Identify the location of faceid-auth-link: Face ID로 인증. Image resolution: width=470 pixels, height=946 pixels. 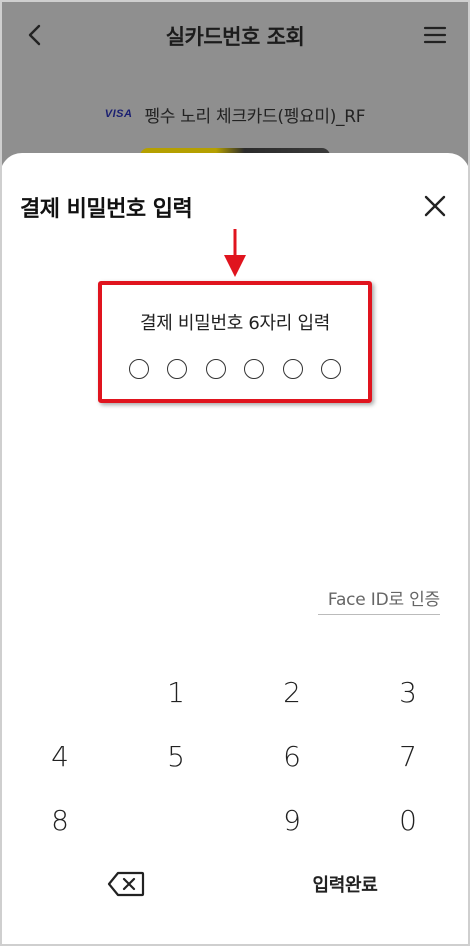
(379, 599).